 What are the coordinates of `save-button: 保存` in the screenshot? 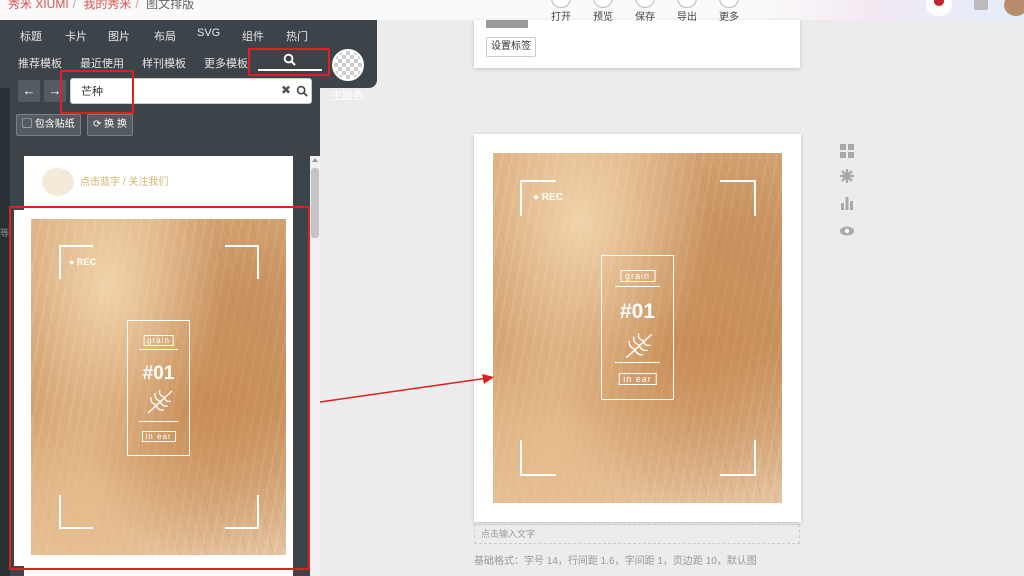 It's located at (645, 11).